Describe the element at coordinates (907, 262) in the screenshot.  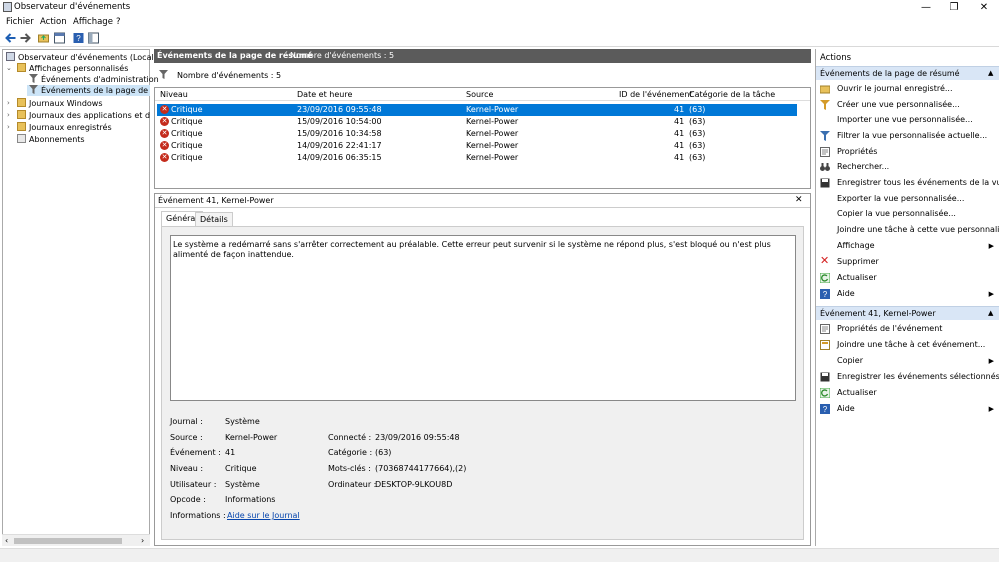
I see `action-delete: ✕ Supprimer` at that location.